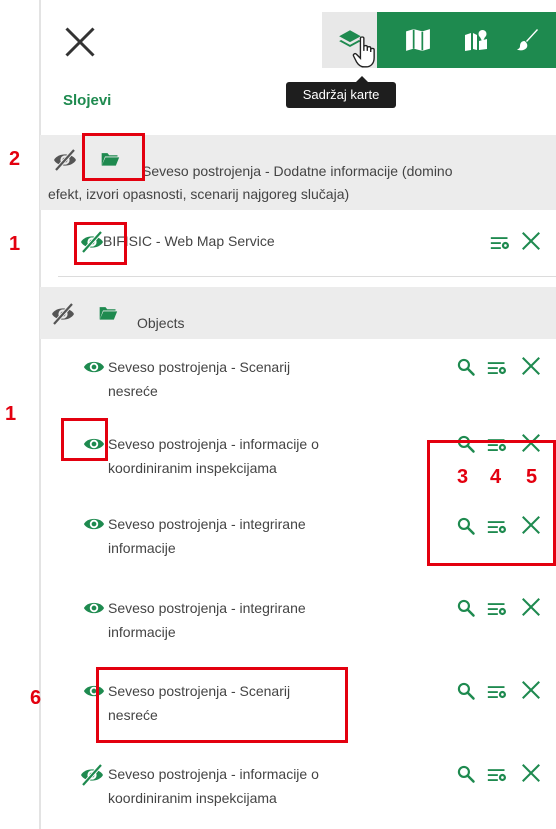  Describe the element at coordinates (133, 391) in the screenshot. I see `layer-label-line2: nesreće` at that location.